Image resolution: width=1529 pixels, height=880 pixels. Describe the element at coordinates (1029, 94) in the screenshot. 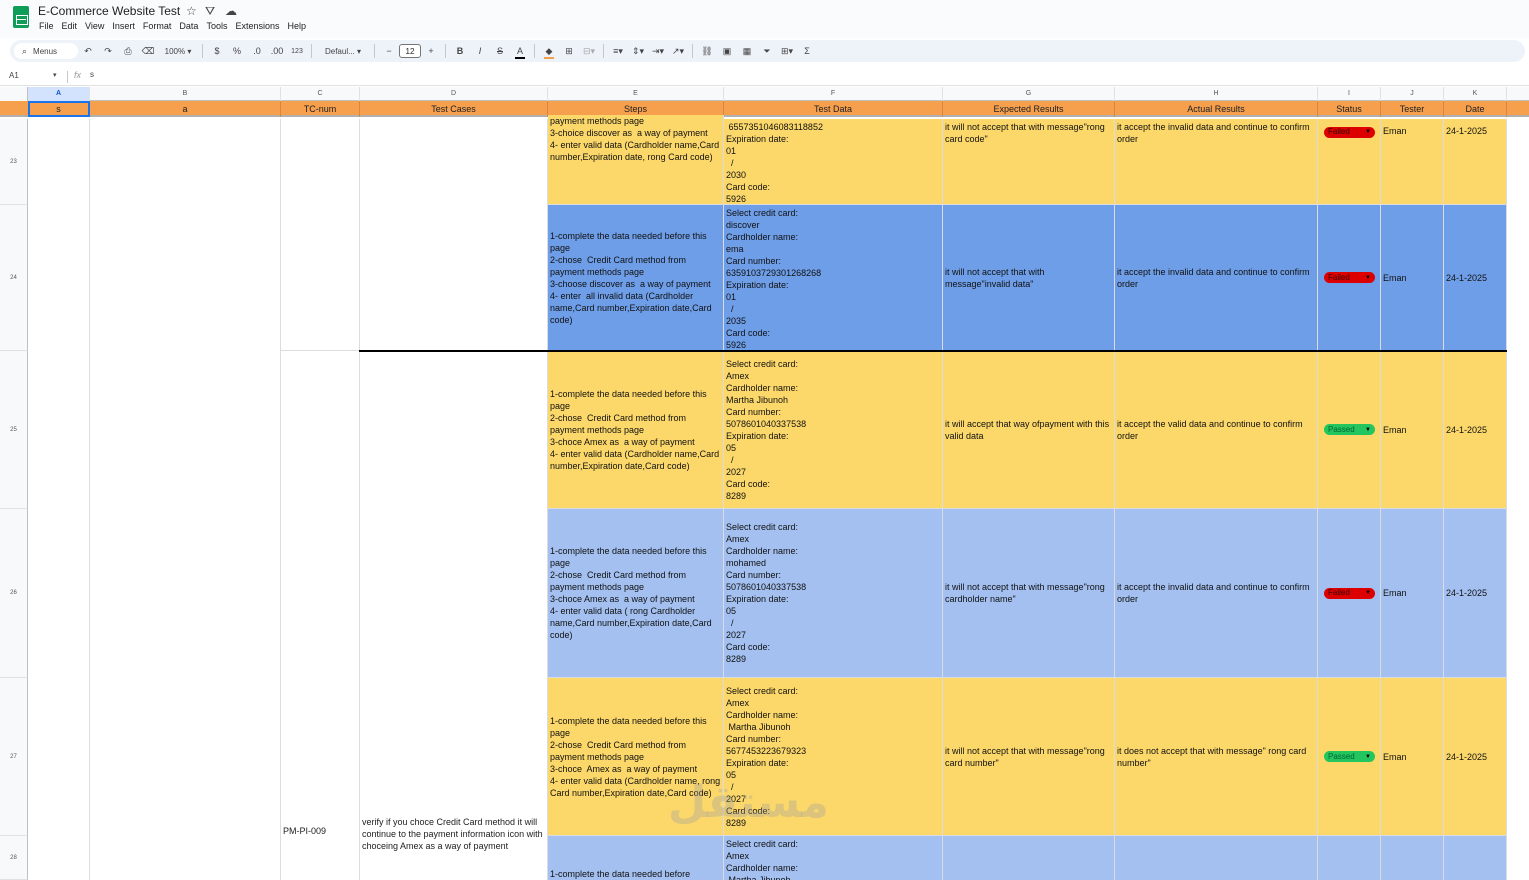

I see `column-header-g: G` at that location.